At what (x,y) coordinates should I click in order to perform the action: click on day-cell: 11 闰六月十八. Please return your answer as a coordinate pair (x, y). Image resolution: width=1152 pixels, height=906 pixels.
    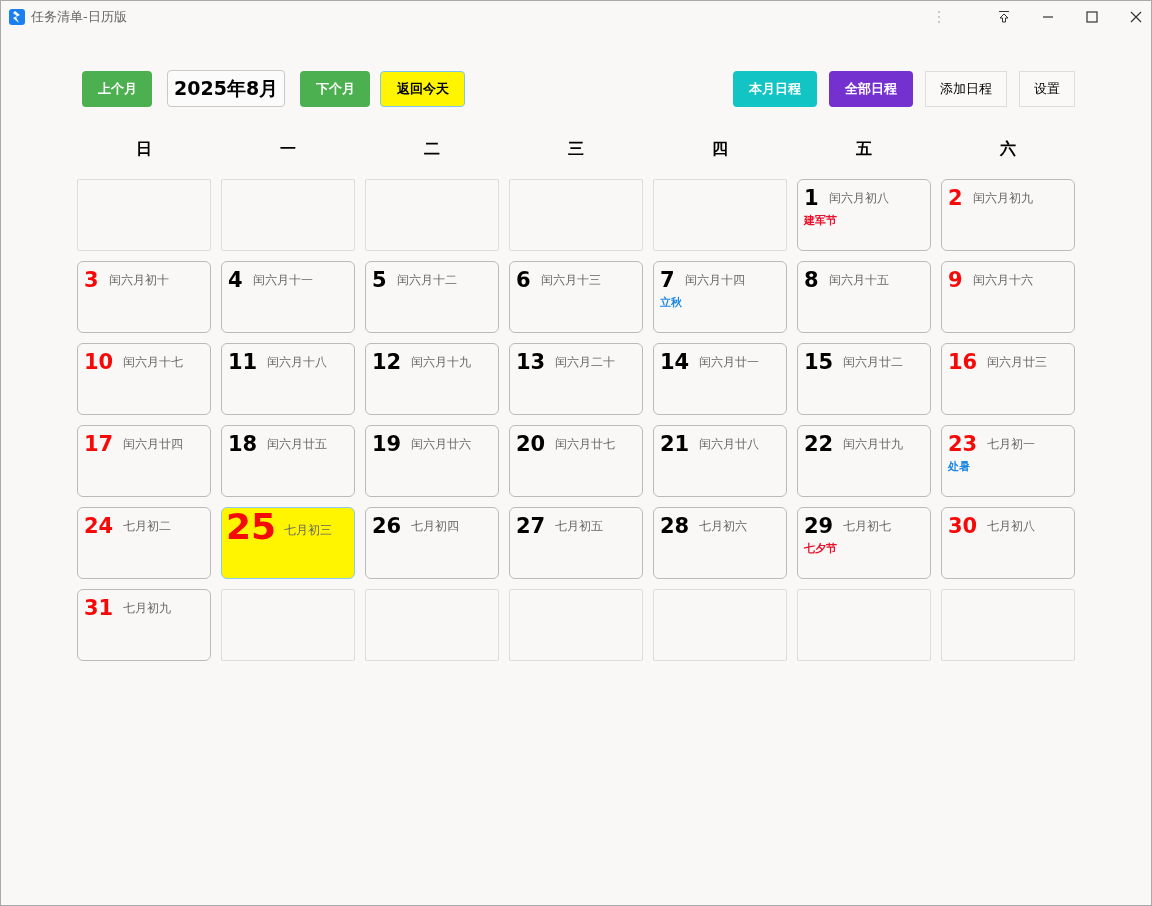
    Looking at the image, I should click on (288, 379).